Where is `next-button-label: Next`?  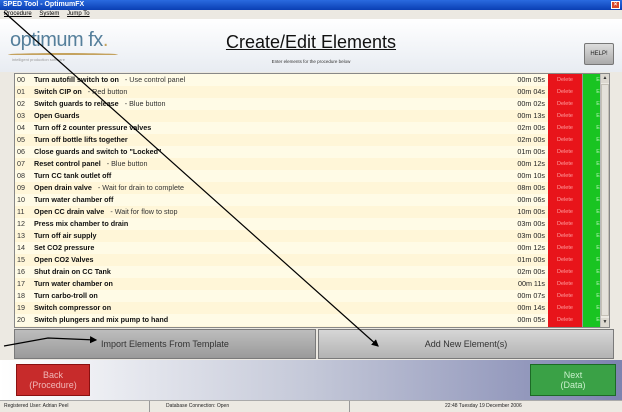 next-button-label: Next is located at coordinates (573, 375).